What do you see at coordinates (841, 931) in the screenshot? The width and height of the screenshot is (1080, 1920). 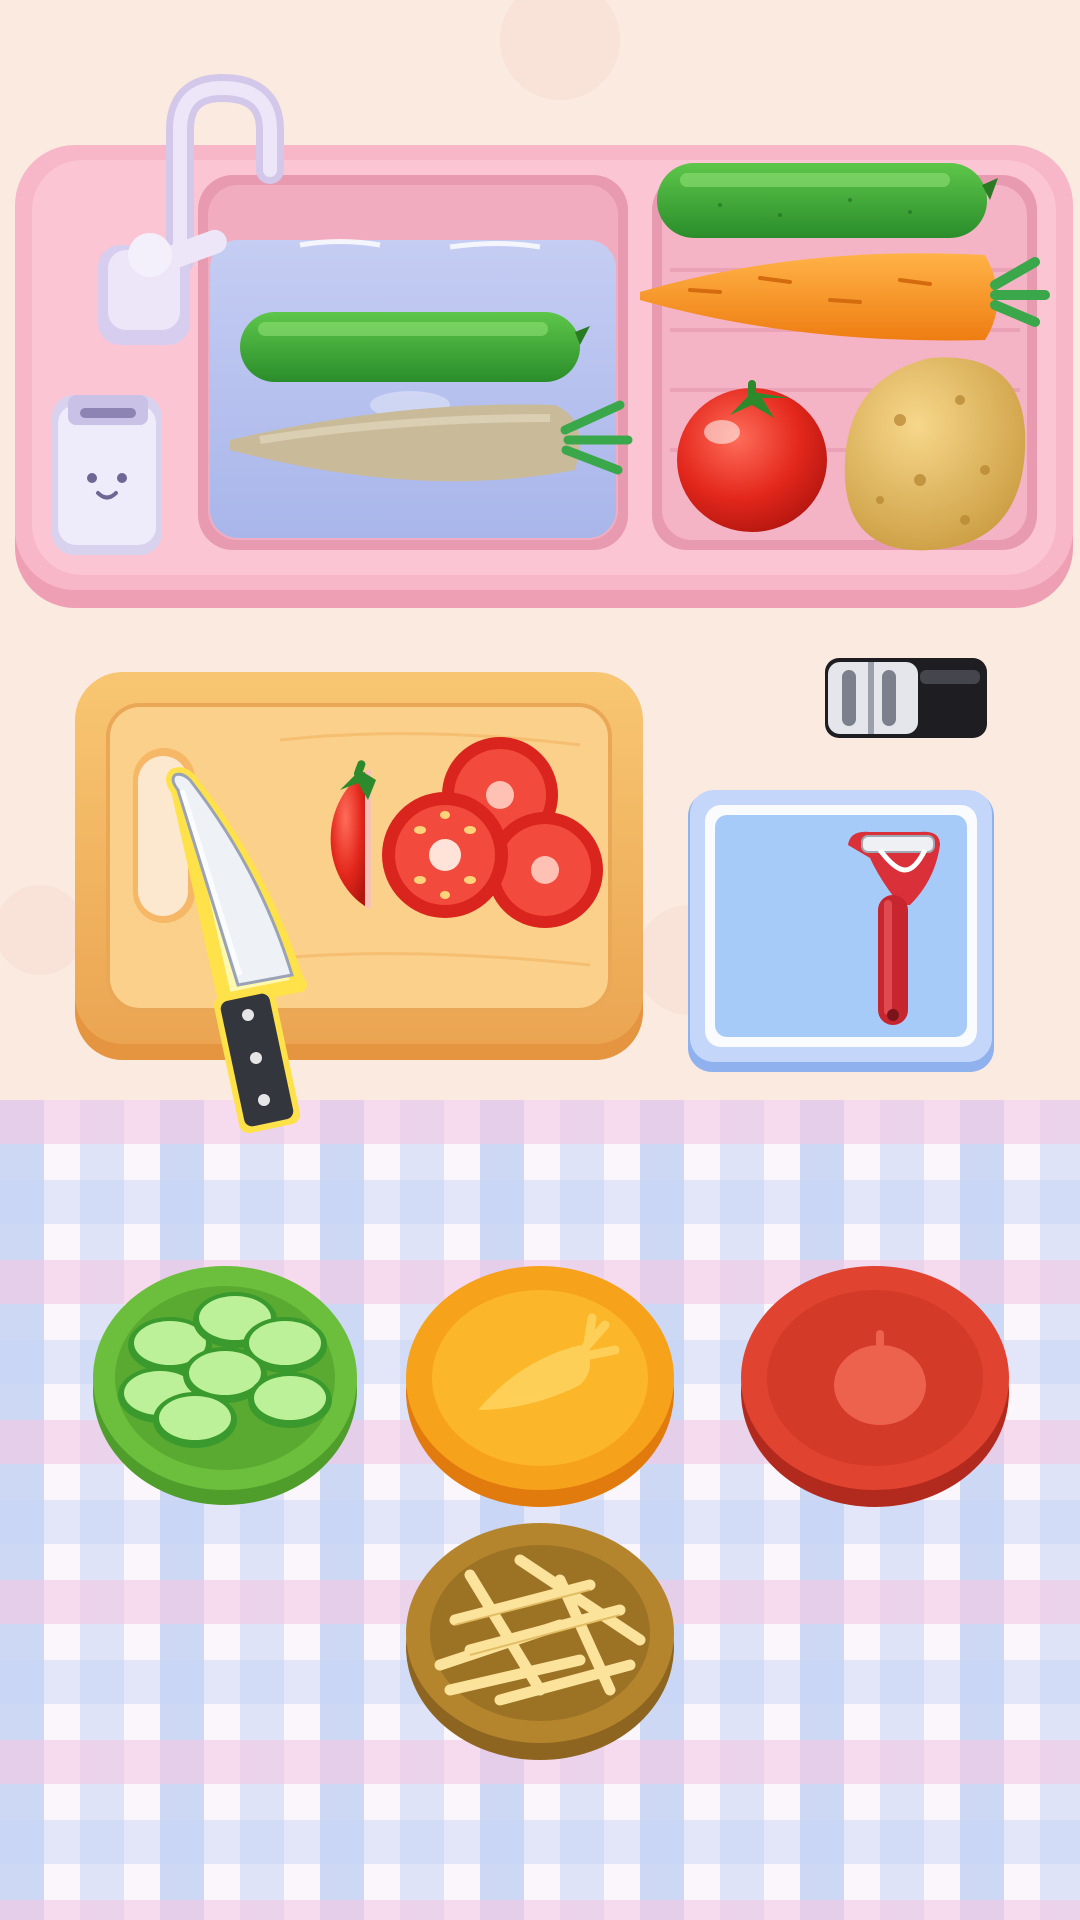 I see `peeler-tray` at bounding box center [841, 931].